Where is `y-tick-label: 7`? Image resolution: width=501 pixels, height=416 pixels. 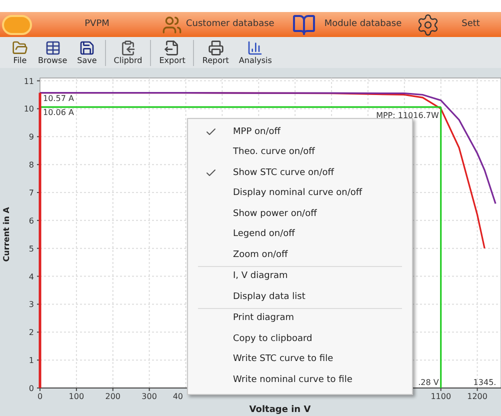 y-tick-label: 7 is located at coordinates (31, 193).